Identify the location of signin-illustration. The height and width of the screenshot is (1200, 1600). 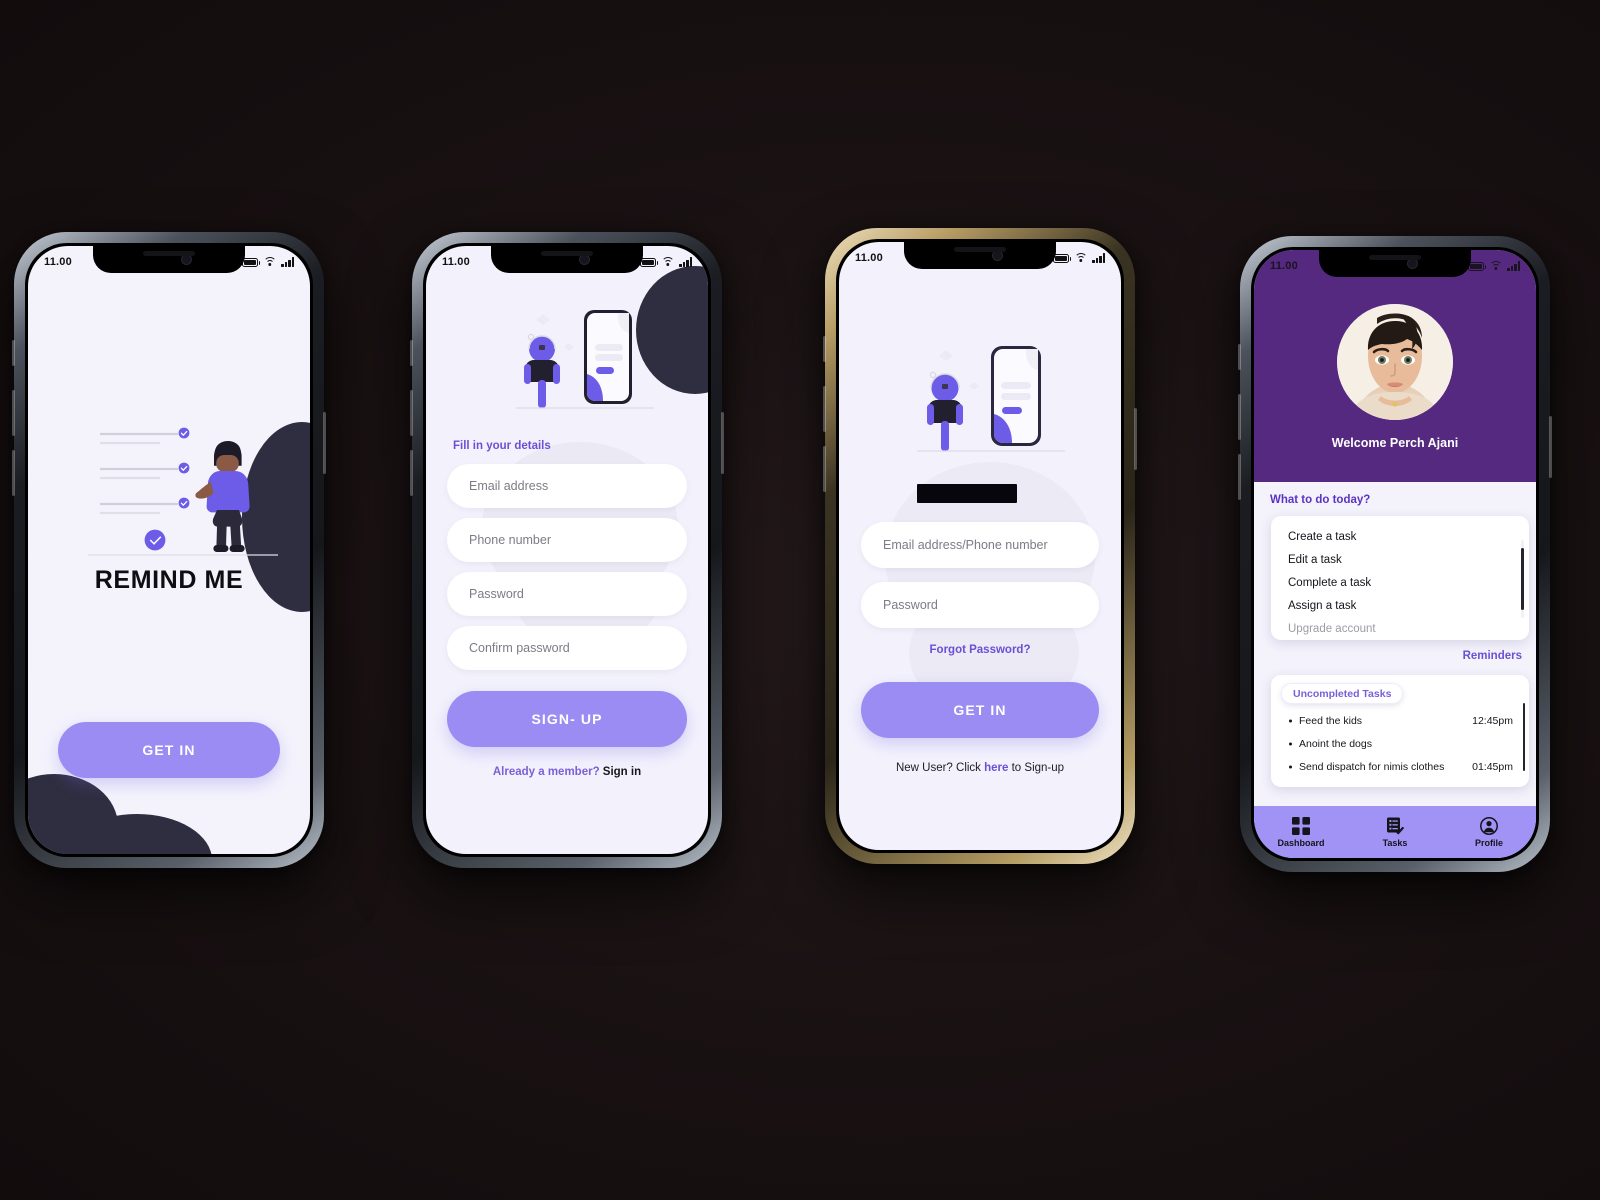
(991, 399).